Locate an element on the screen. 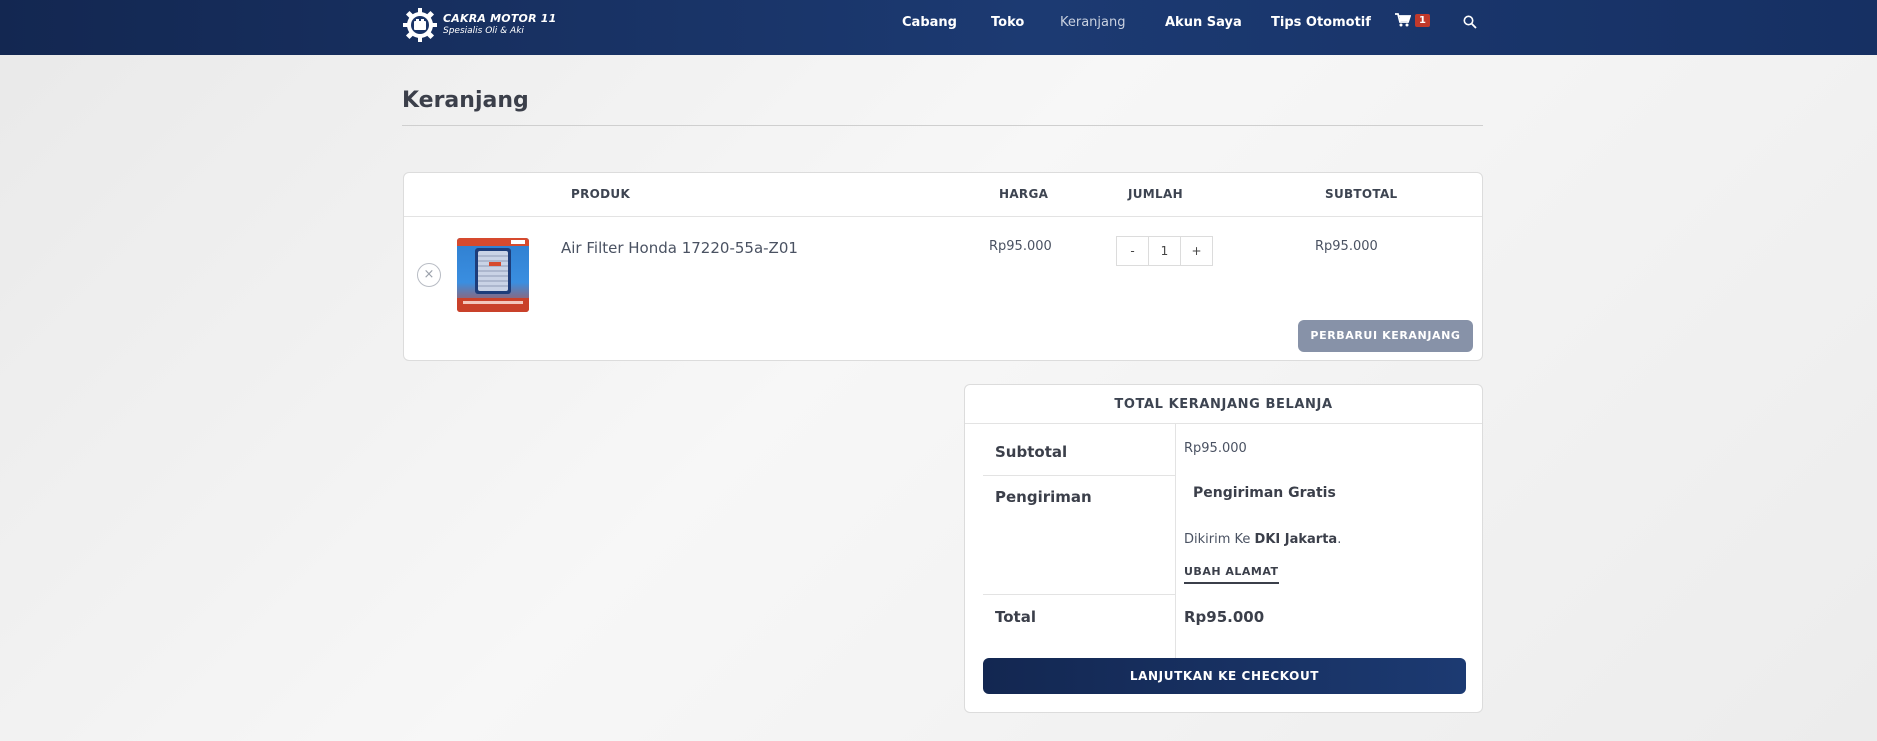 This screenshot has height=741, width=1877. air-filter-image is located at coordinates (493, 275).